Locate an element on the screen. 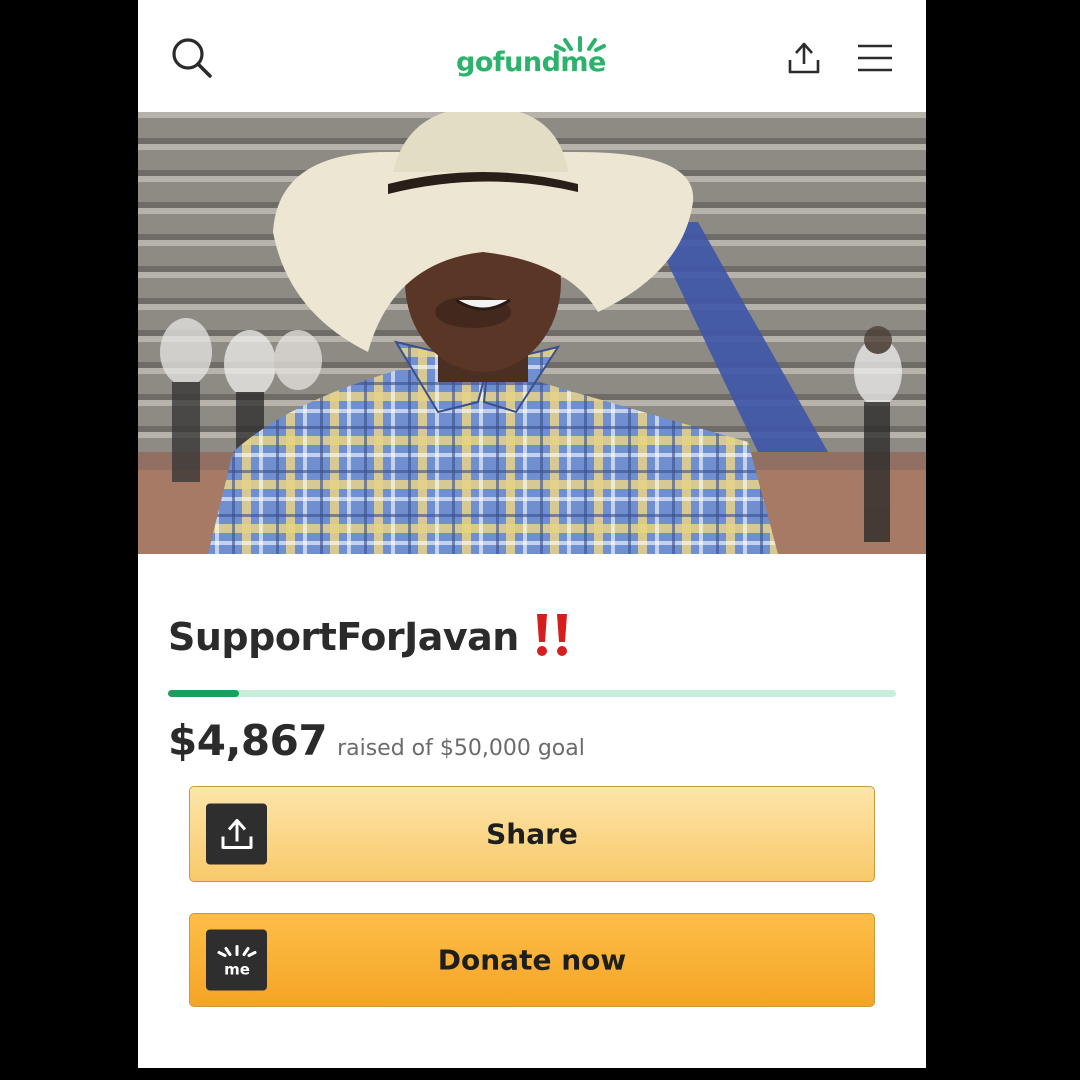 The image size is (1080, 1080). gofundme-logo: gofundme is located at coordinates (532, 56).